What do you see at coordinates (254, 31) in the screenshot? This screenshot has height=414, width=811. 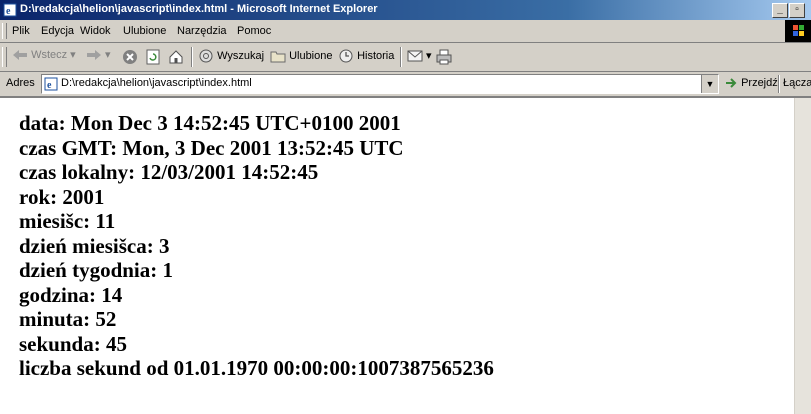 I see `menu-pomoc: Pomoc` at bounding box center [254, 31].